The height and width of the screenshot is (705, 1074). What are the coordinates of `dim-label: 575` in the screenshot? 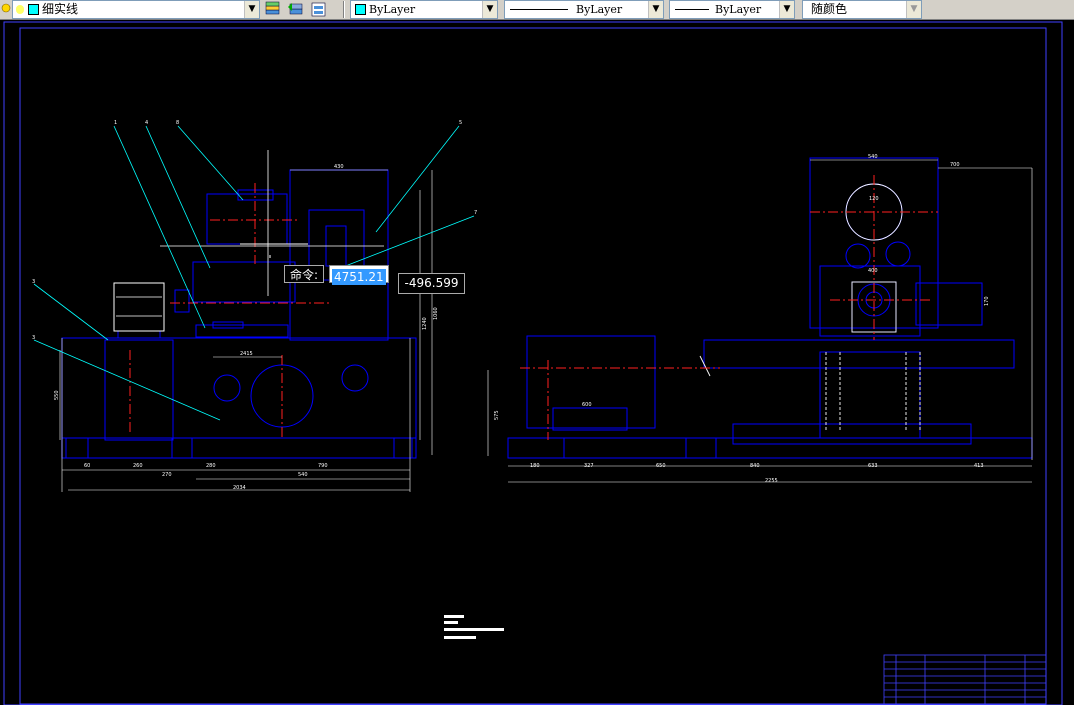 It's located at (497, 415).